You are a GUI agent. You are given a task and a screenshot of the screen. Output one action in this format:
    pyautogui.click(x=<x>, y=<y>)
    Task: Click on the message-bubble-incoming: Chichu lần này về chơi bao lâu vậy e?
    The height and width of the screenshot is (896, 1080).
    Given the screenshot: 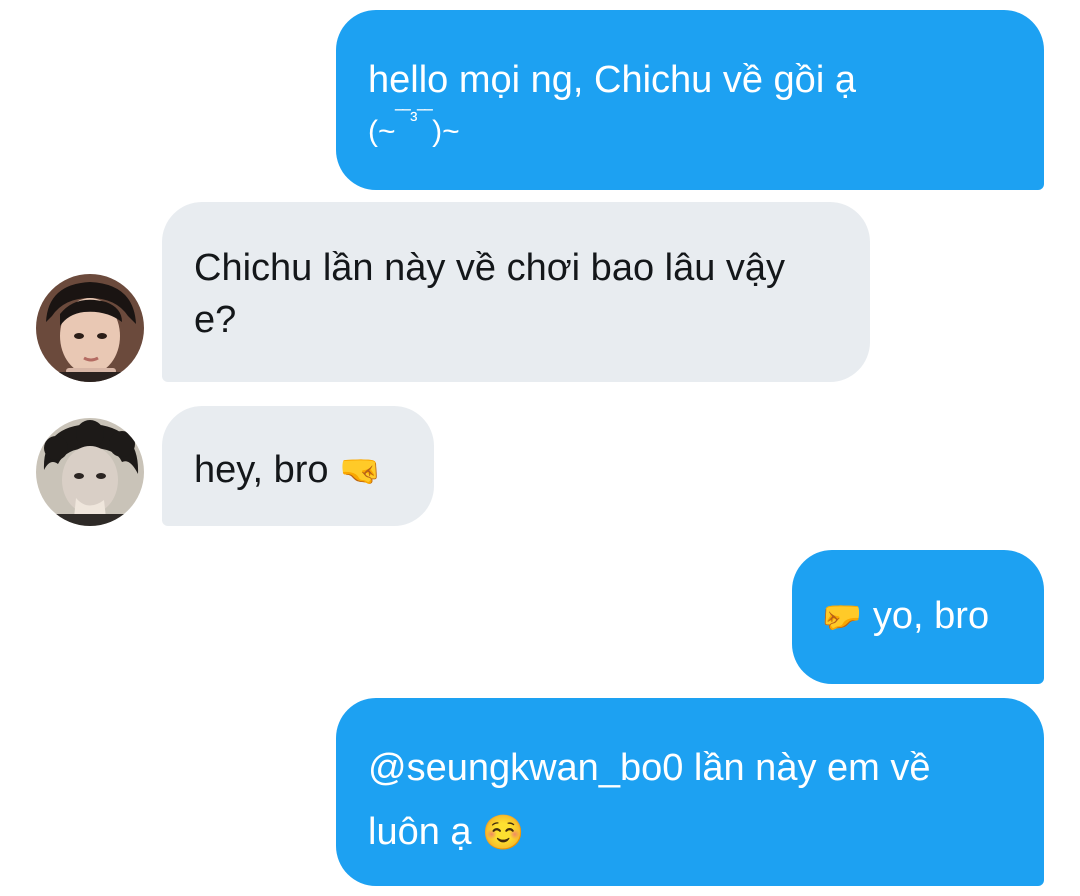 What is the action you would take?
    pyautogui.click(x=516, y=292)
    